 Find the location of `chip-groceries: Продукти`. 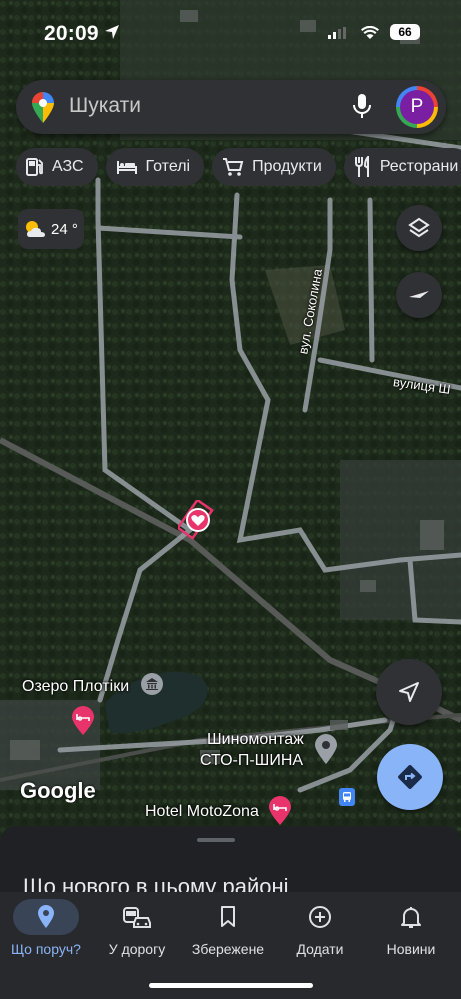

chip-groceries: Продукти is located at coordinates (274, 167).